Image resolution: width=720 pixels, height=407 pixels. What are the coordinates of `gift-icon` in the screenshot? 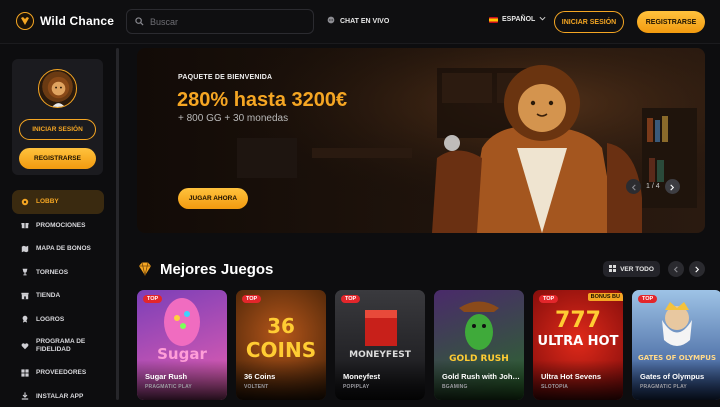 It's located at (25, 225).